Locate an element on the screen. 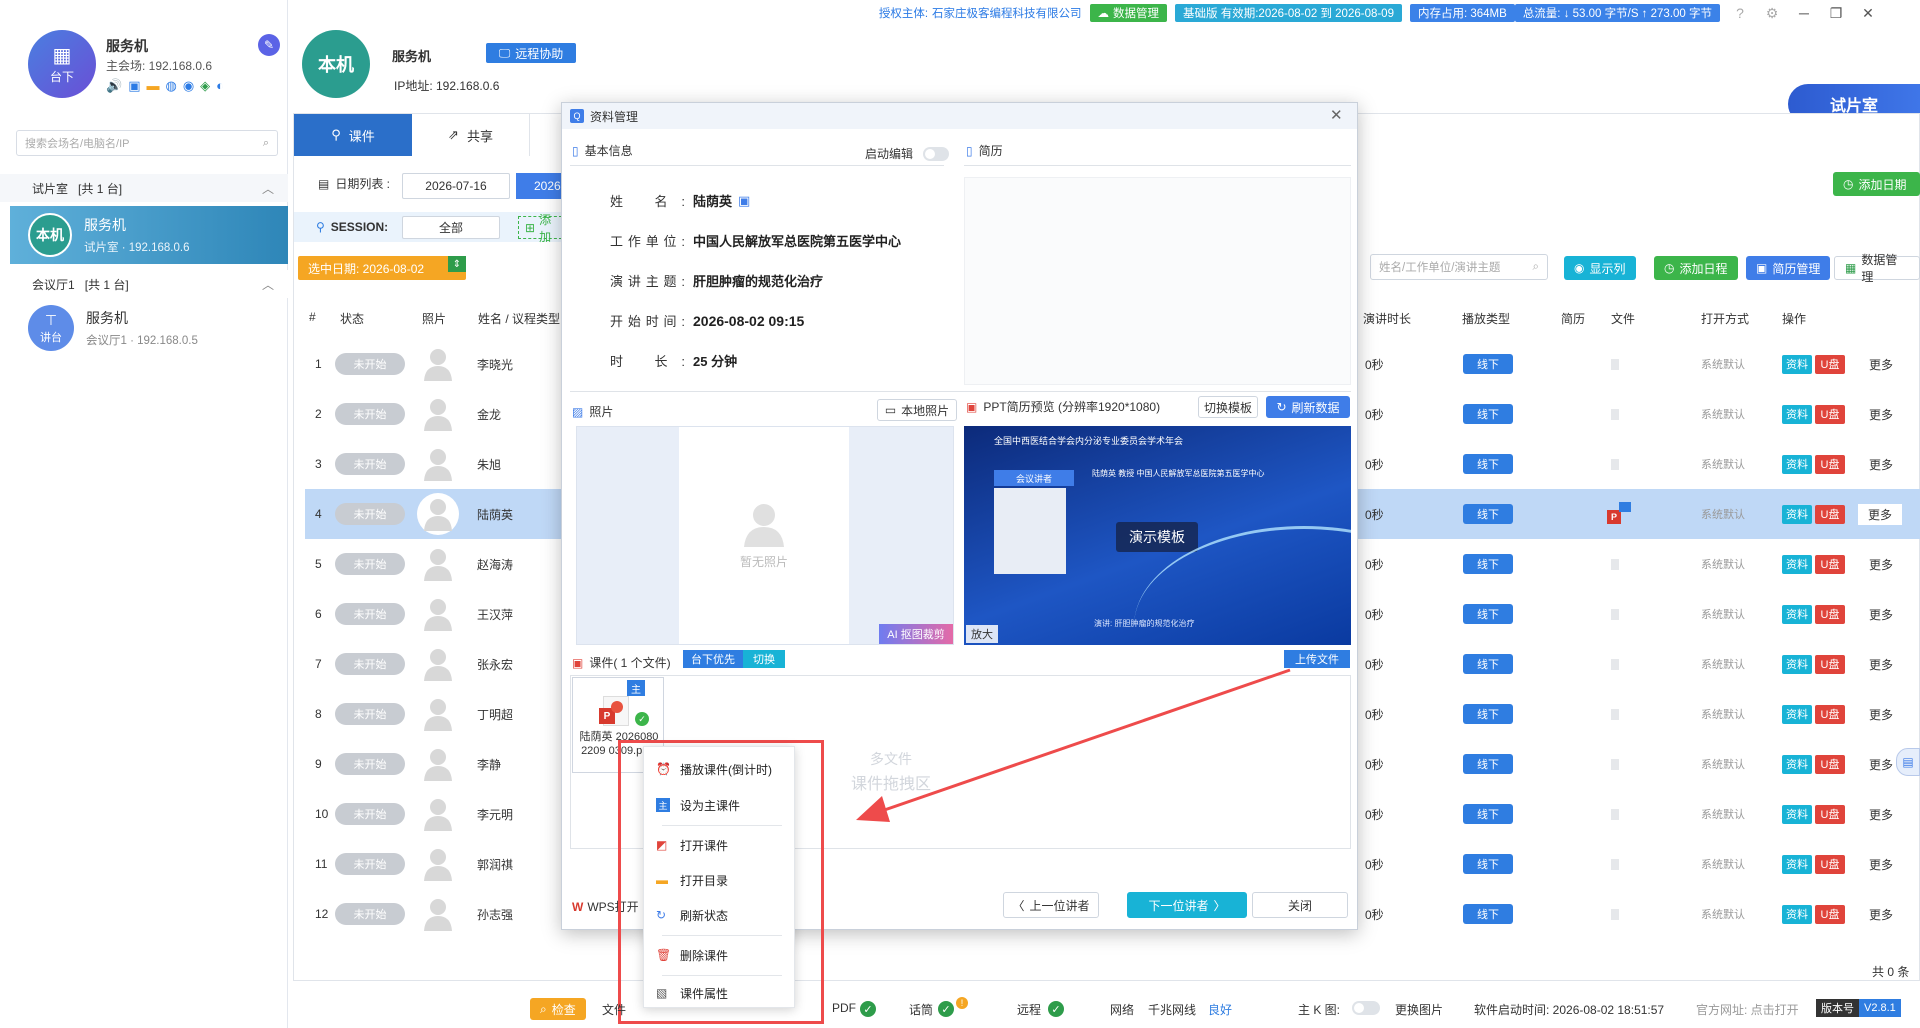  zoom-button: 放大 is located at coordinates (982, 634).